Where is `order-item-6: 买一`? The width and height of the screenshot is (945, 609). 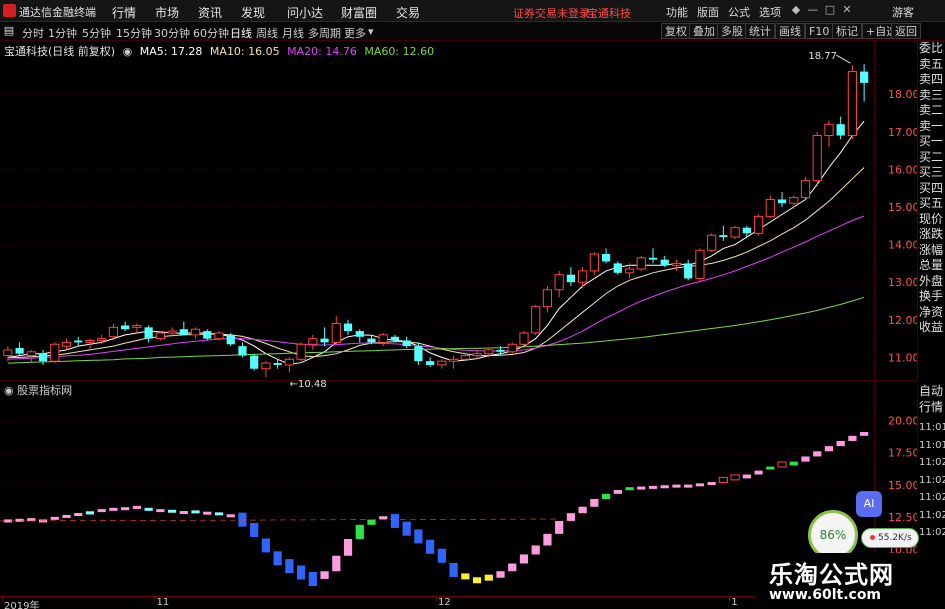
order-item-6: 买一 is located at coordinates (931, 142).